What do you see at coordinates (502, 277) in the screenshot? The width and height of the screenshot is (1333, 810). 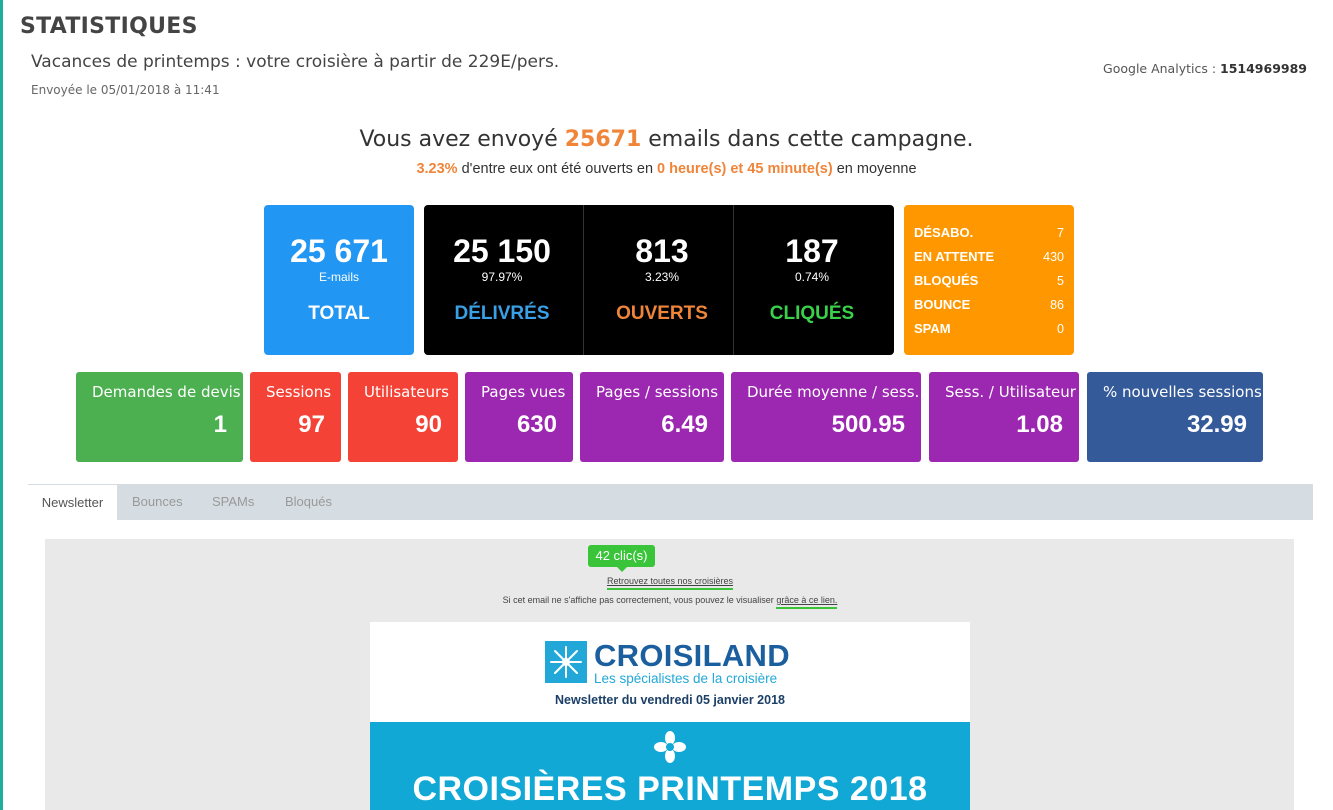 I see `delivered-sub: 97.97%` at bounding box center [502, 277].